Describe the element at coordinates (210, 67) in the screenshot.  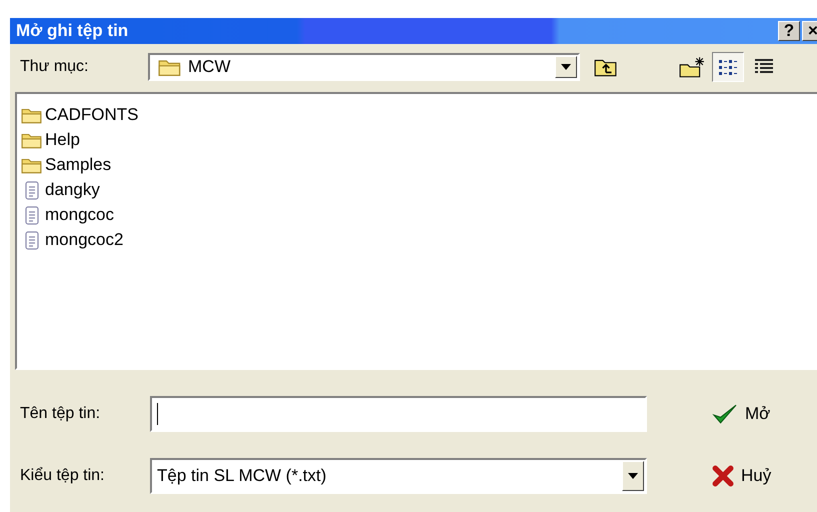
I see `folder-name: MCW` at that location.